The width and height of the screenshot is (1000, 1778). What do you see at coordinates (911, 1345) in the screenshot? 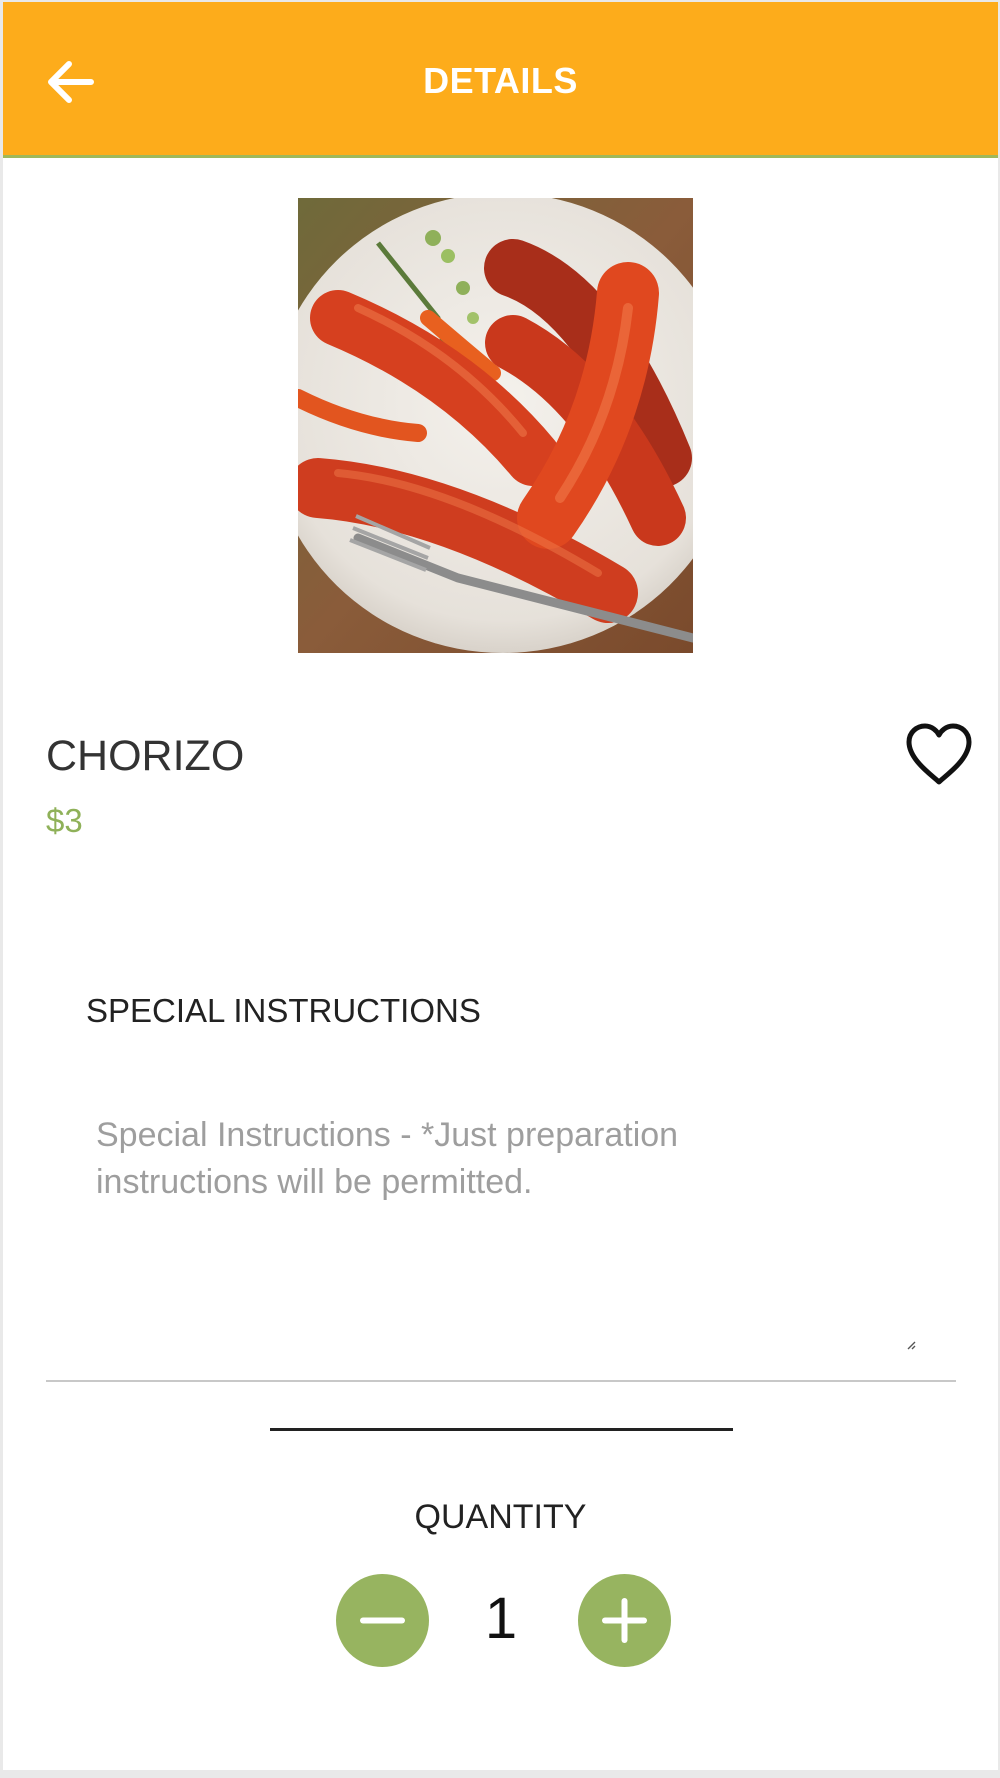
I see `resize-grip-icon` at bounding box center [911, 1345].